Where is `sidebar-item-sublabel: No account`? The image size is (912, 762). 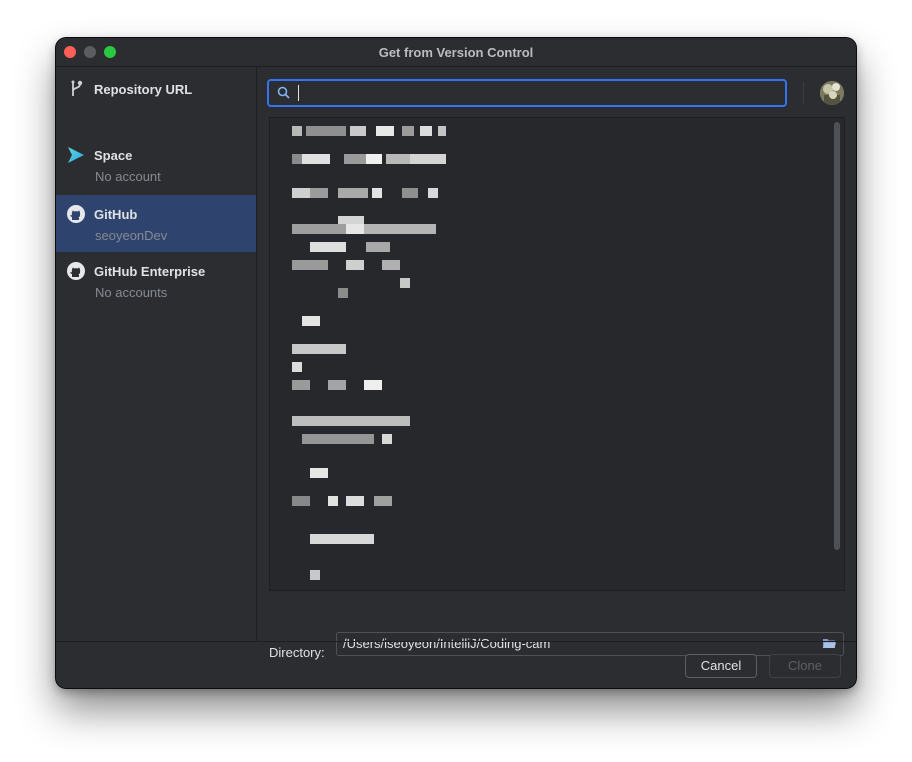
sidebar-item-sublabel: No account is located at coordinates (128, 176).